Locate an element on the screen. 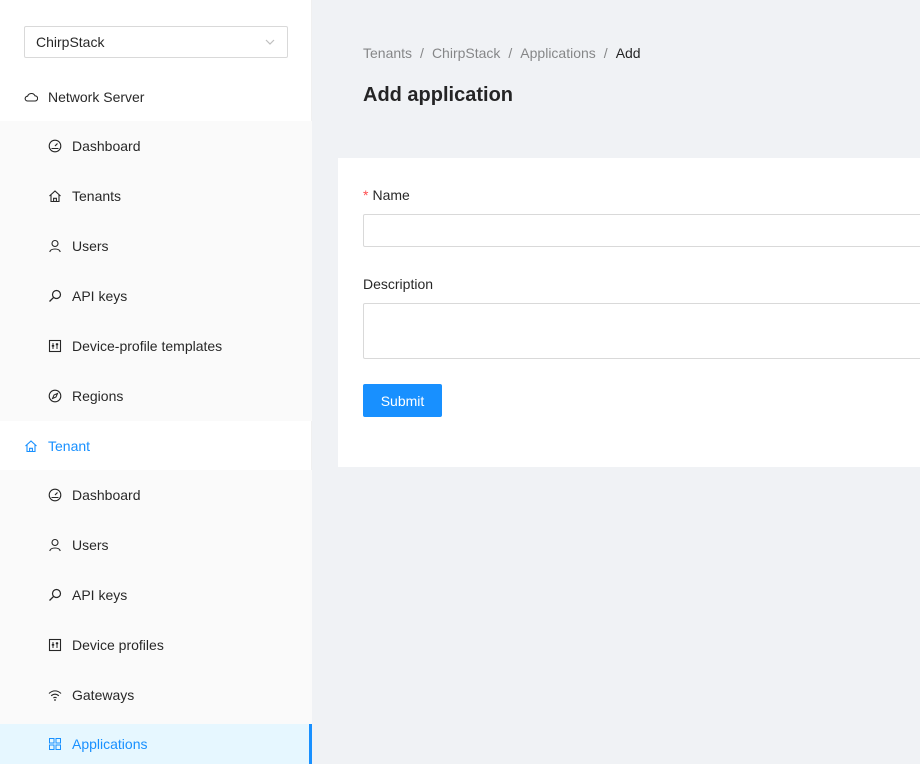 This screenshot has height=764, width=920. breadcrumb-chirpstack: ChirpStack is located at coordinates (466, 53).